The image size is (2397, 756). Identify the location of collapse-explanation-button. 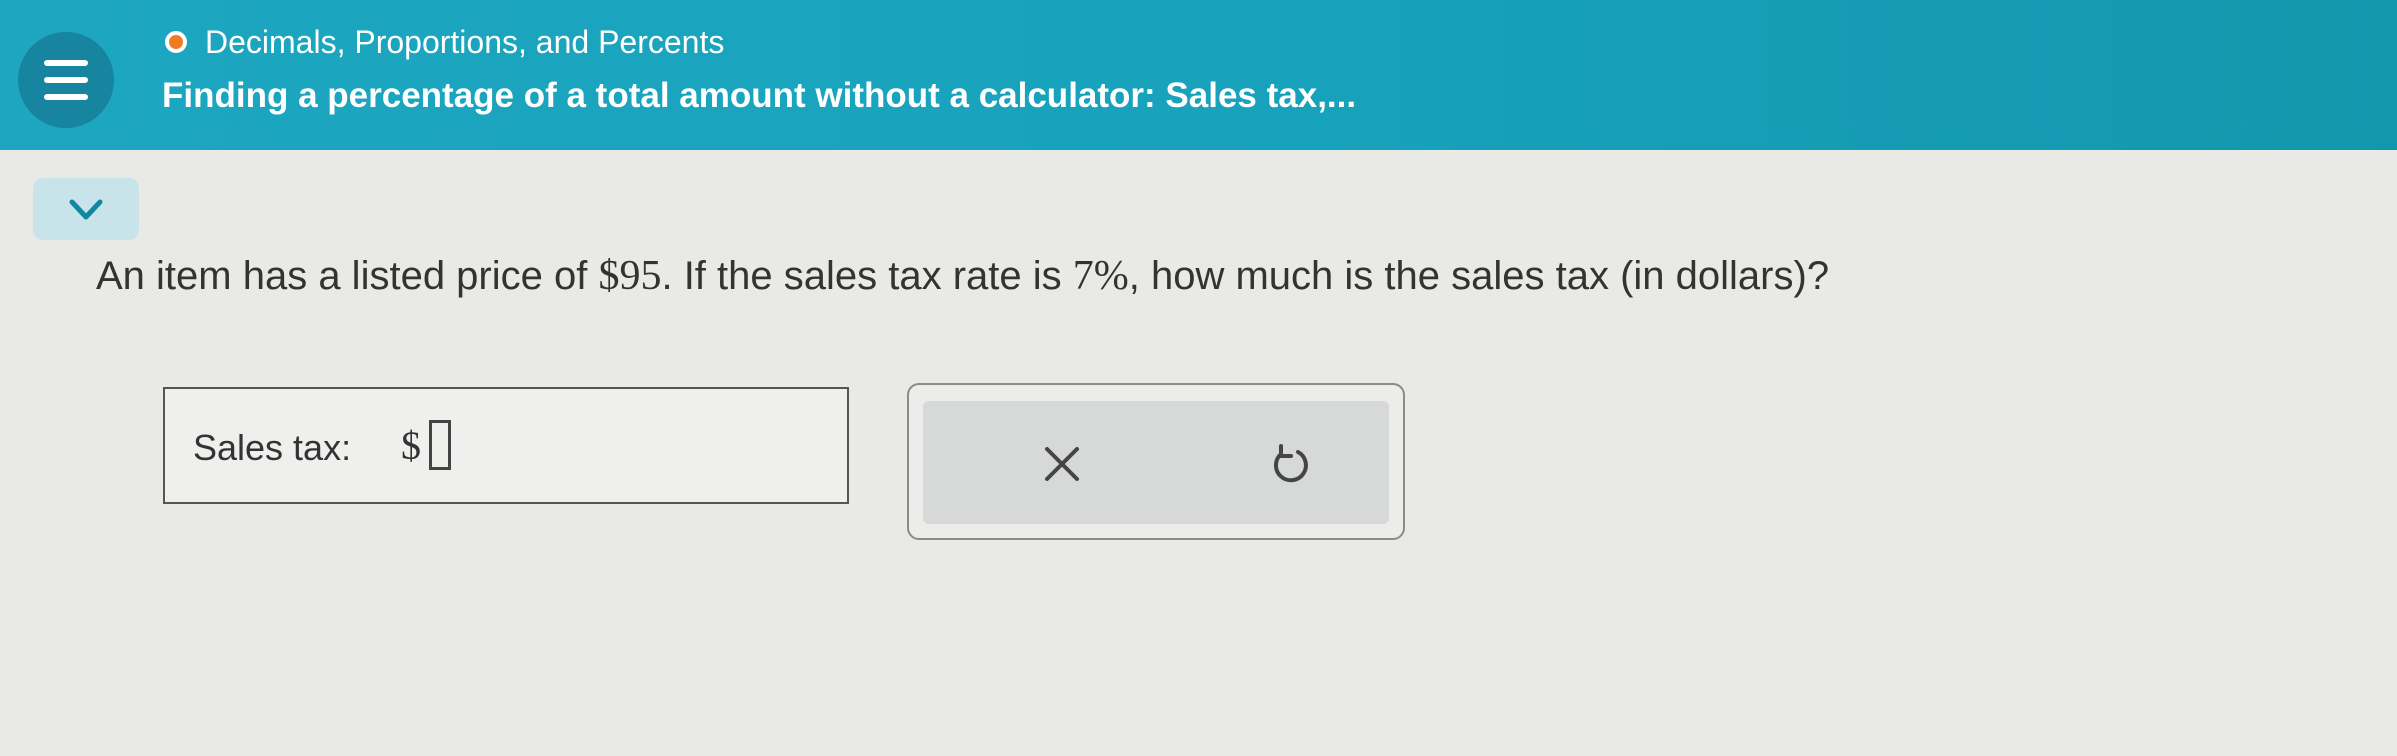
(86, 209).